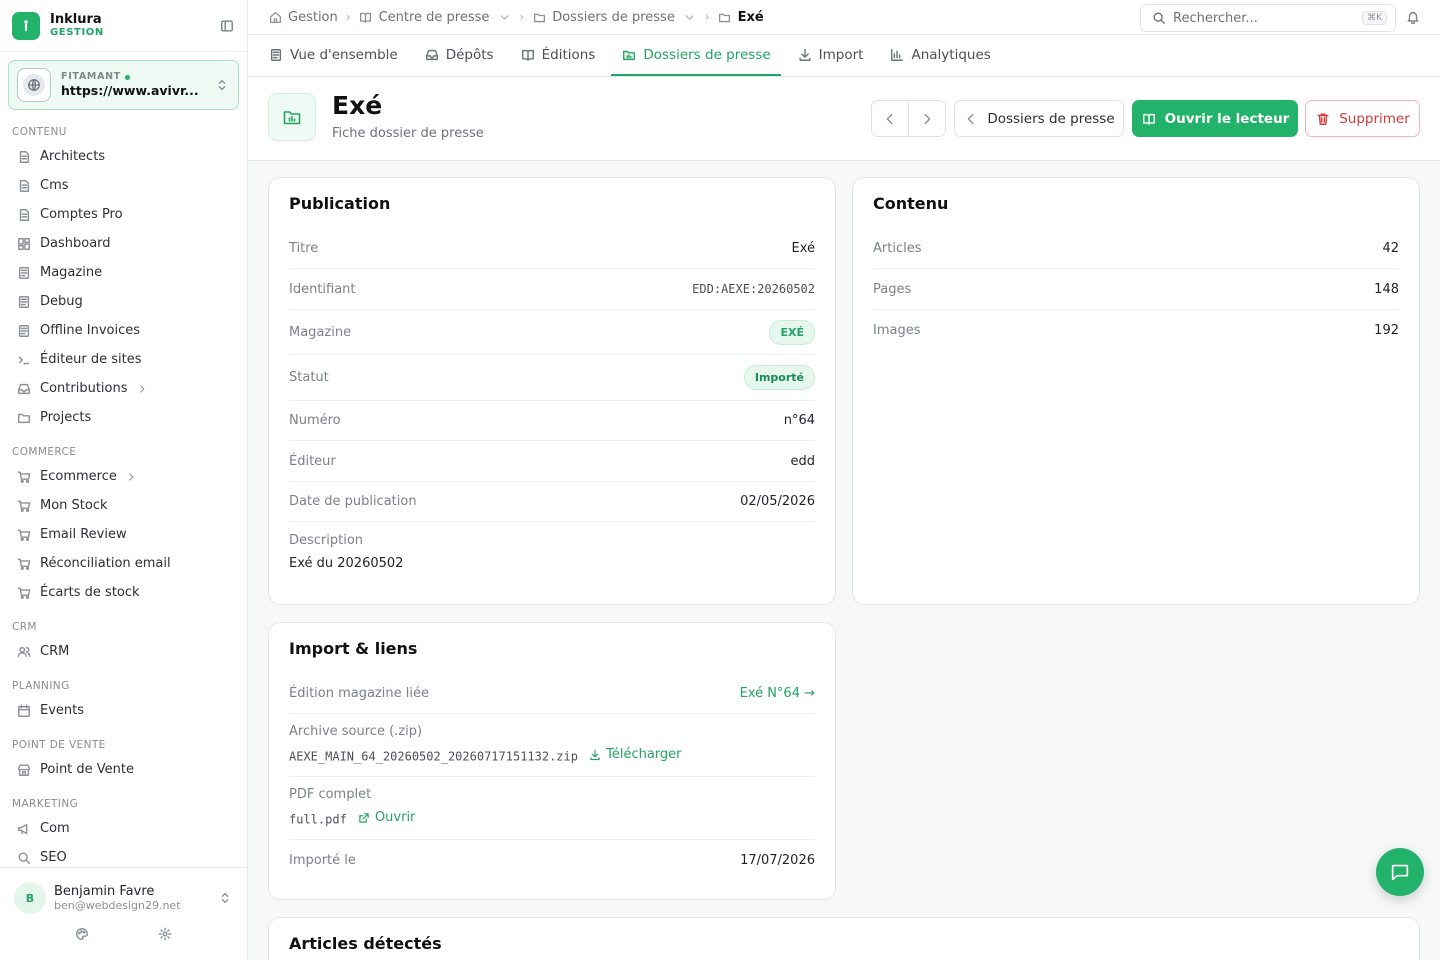 The image size is (1440, 960). Describe the element at coordinates (435, 17) in the screenshot. I see `breadcrumb-press-center: Centre de presse` at that location.